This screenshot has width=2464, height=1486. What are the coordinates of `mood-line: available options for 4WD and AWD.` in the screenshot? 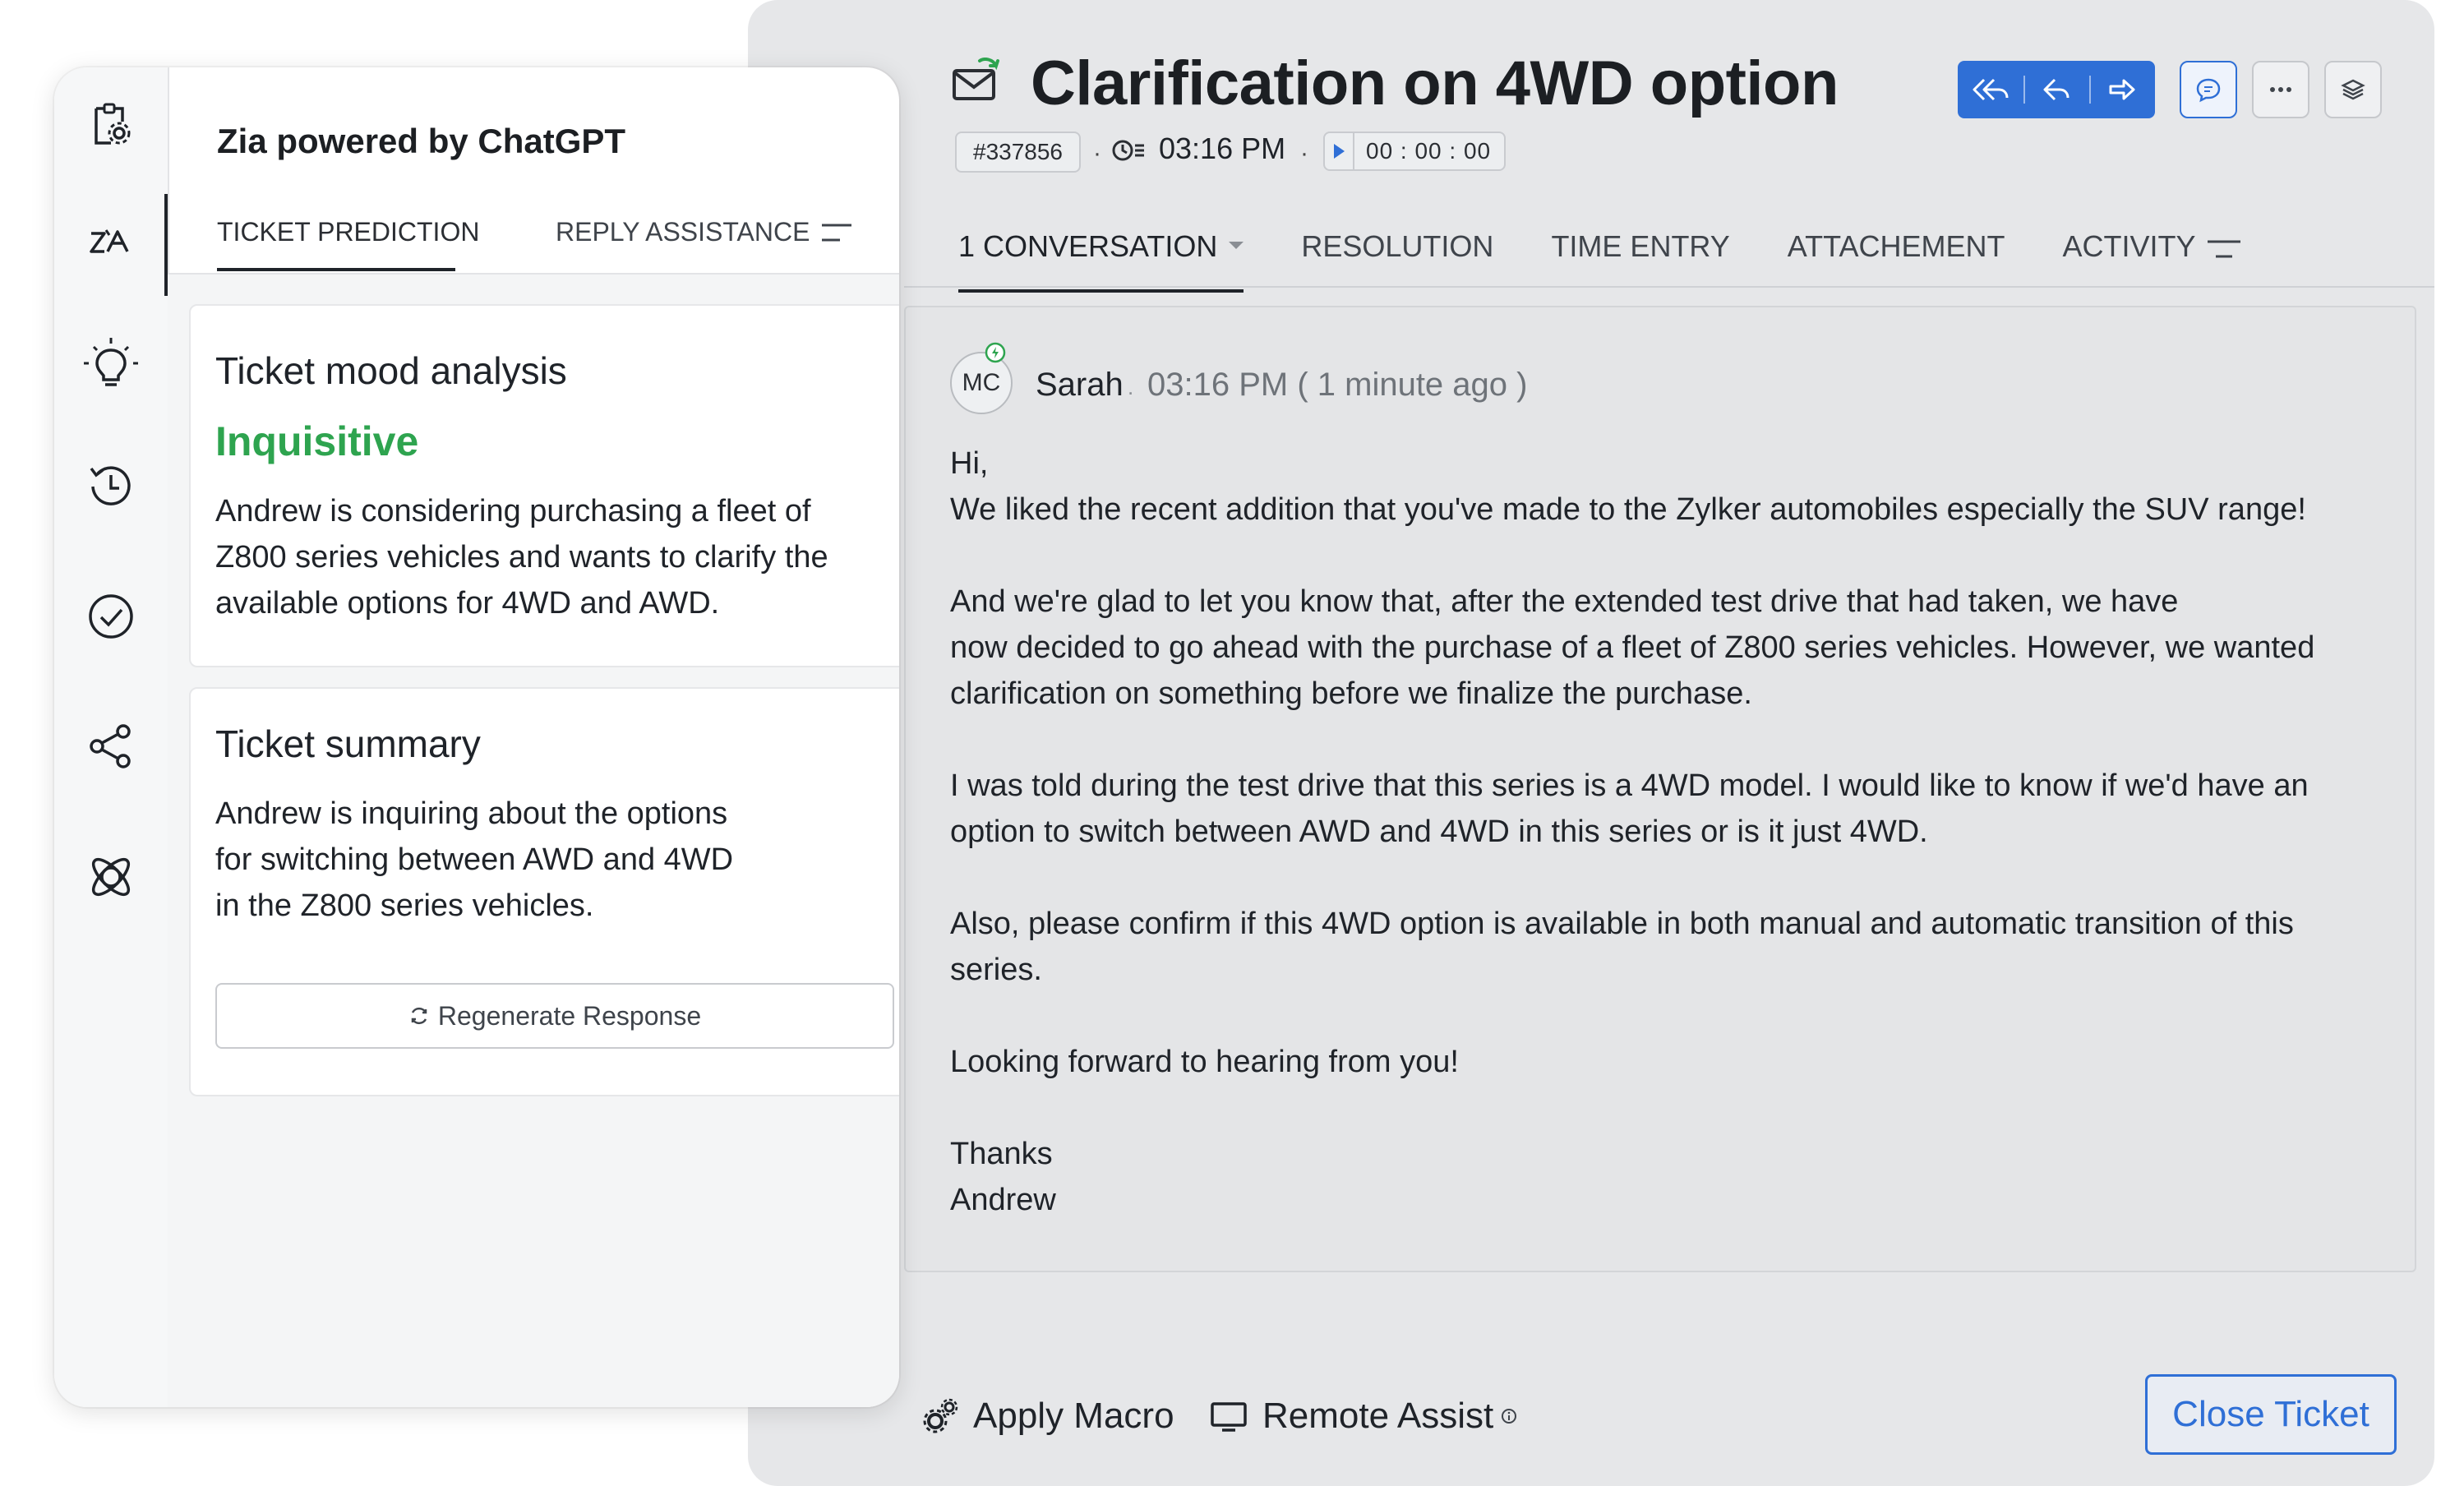 It's located at (468, 603).